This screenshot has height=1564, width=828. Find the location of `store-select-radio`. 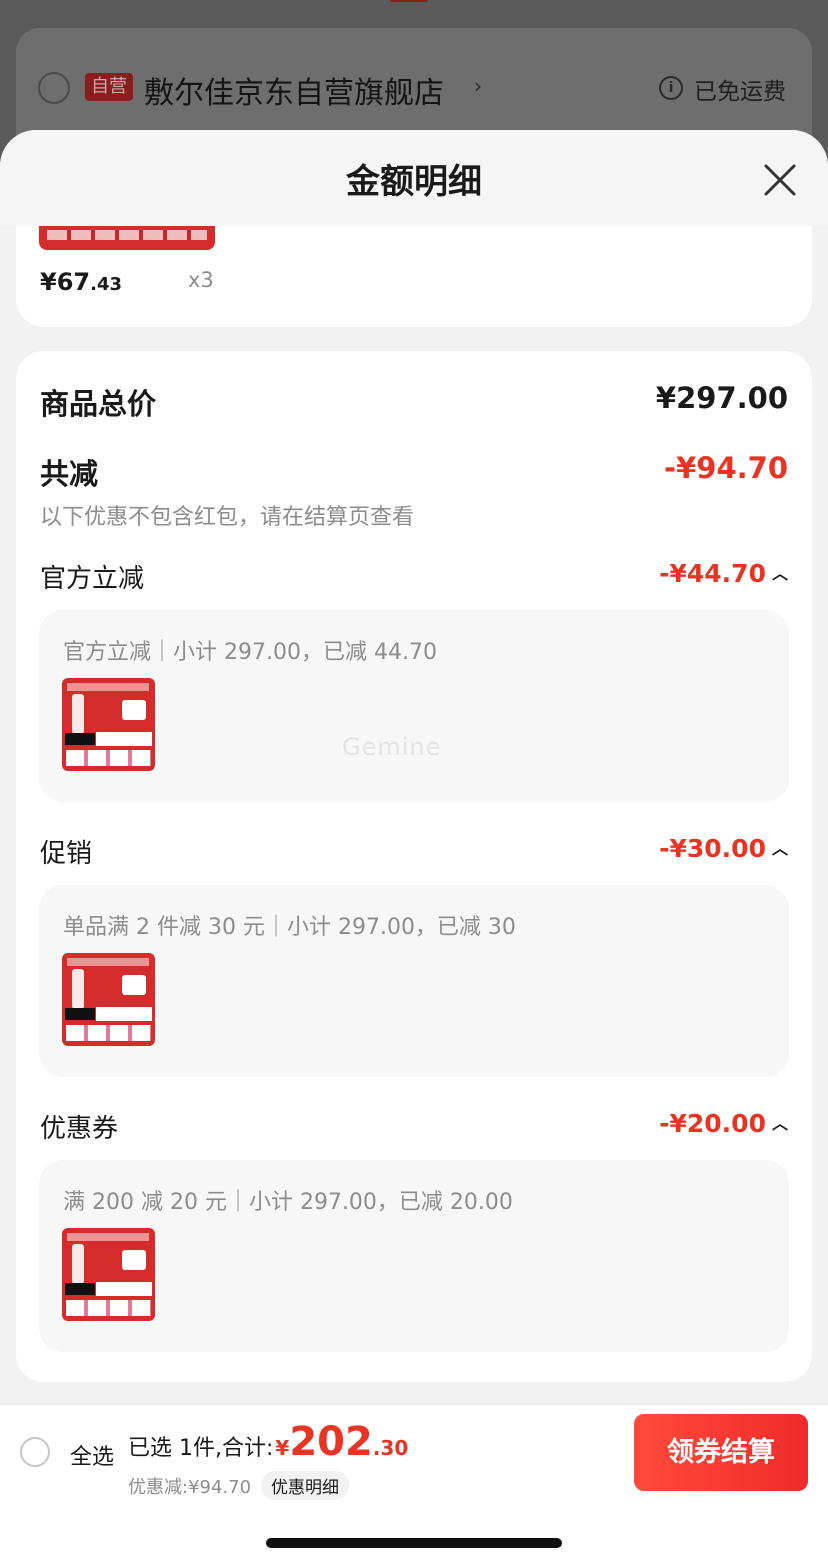

store-select-radio is located at coordinates (54, 88).